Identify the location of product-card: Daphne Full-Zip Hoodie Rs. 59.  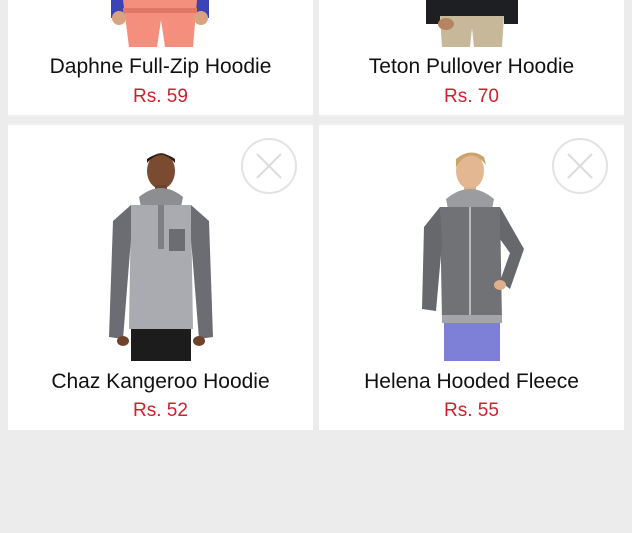
(160, 57).